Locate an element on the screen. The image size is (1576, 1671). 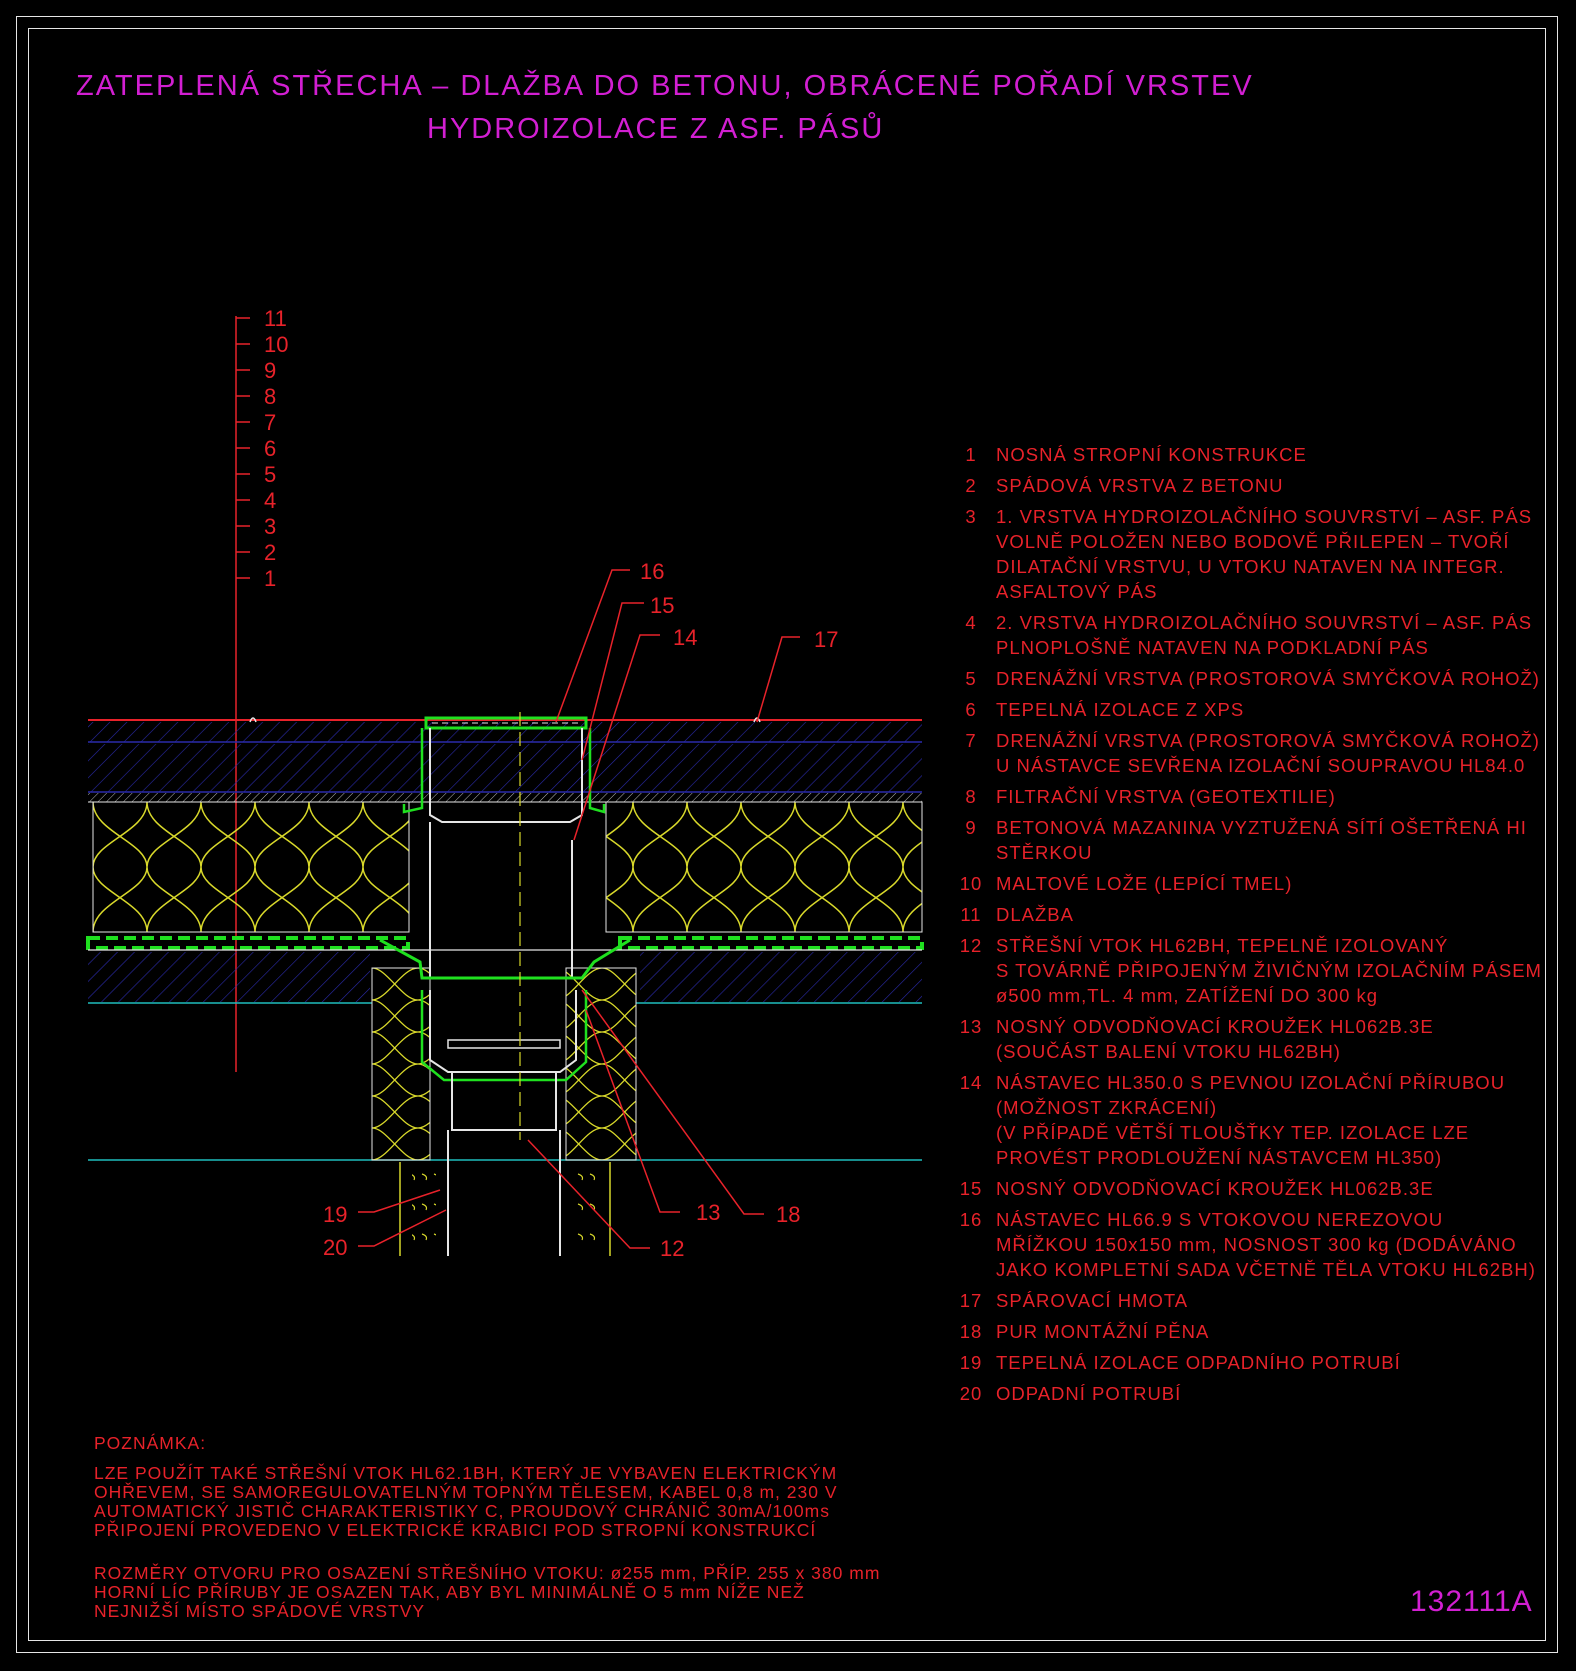
legend-number: 17 is located at coordinates (971, 1300).